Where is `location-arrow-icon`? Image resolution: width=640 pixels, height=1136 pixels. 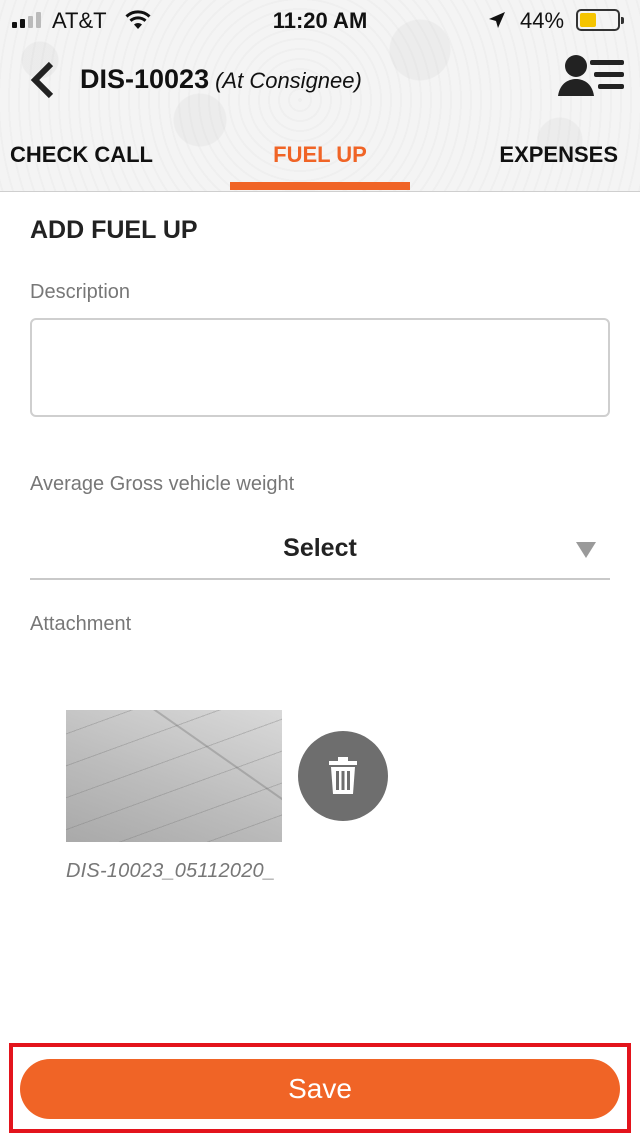
location-arrow-icon is located at coordinates (497, 20).